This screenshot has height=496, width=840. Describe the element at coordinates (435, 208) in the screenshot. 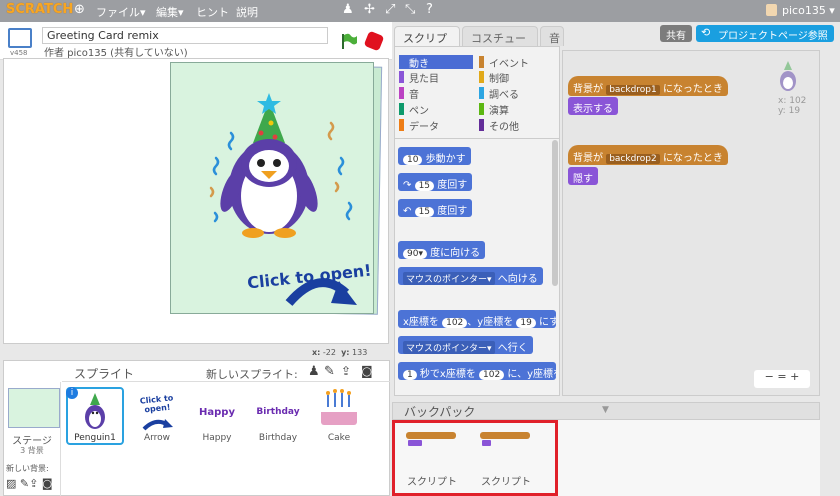

I see `block-turn-left: ↶ 15 度回す` at that location.